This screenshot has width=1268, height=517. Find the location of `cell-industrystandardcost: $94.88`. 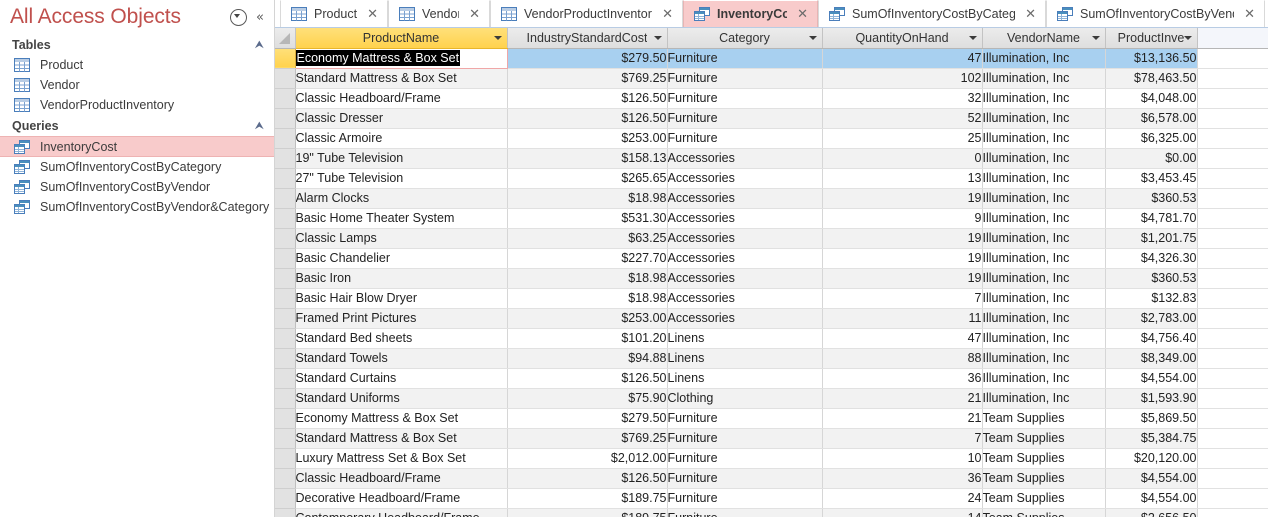

cell-industrystandardcost: $94.88 is located at coordinates (587, 358).